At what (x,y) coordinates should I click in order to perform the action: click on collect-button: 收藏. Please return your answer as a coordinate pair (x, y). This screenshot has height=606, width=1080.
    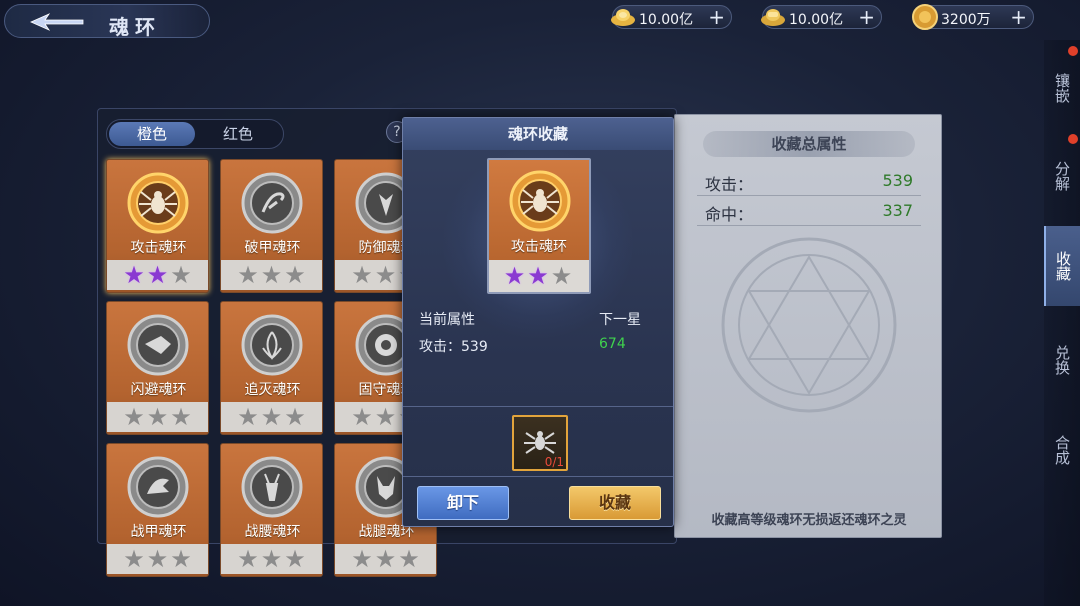
    Looking at the image, I should click on (615, 503).